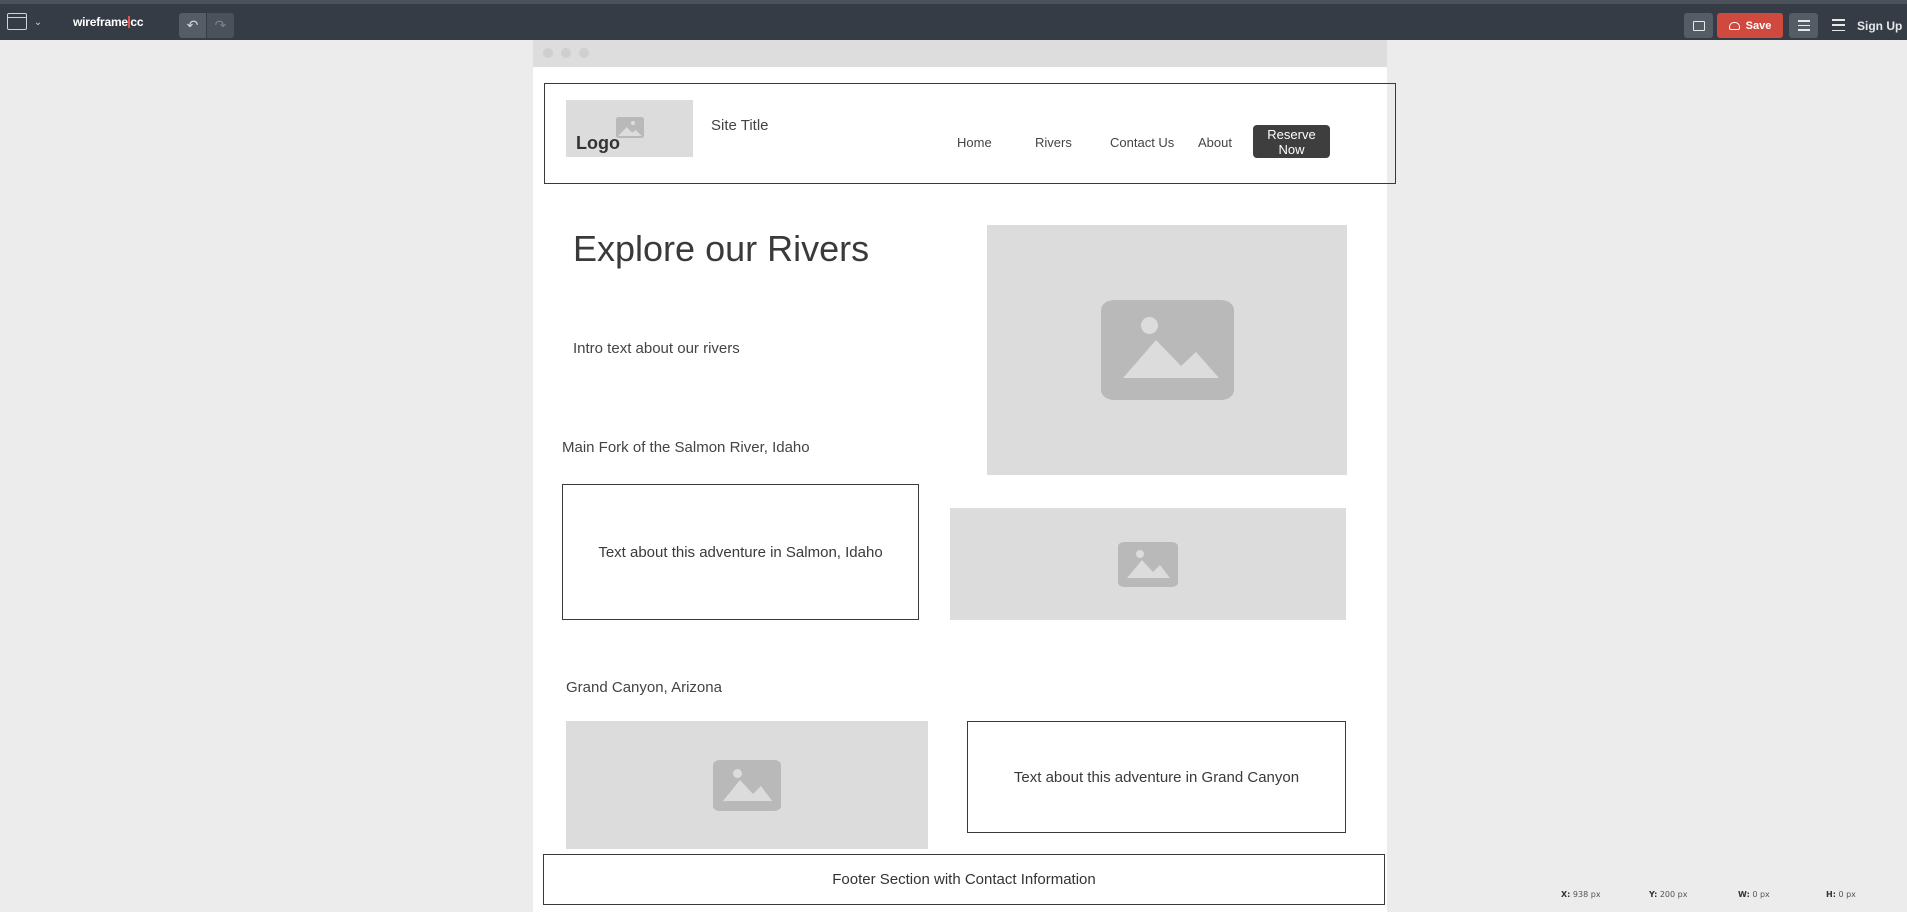  I want to click on settings-button, so click(1803, 25).